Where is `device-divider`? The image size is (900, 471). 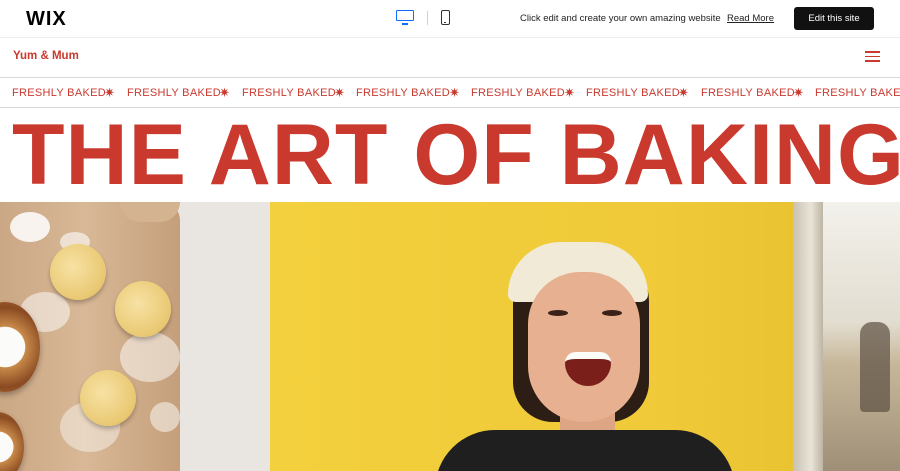 device-divider is located at coordinates (427, 17).